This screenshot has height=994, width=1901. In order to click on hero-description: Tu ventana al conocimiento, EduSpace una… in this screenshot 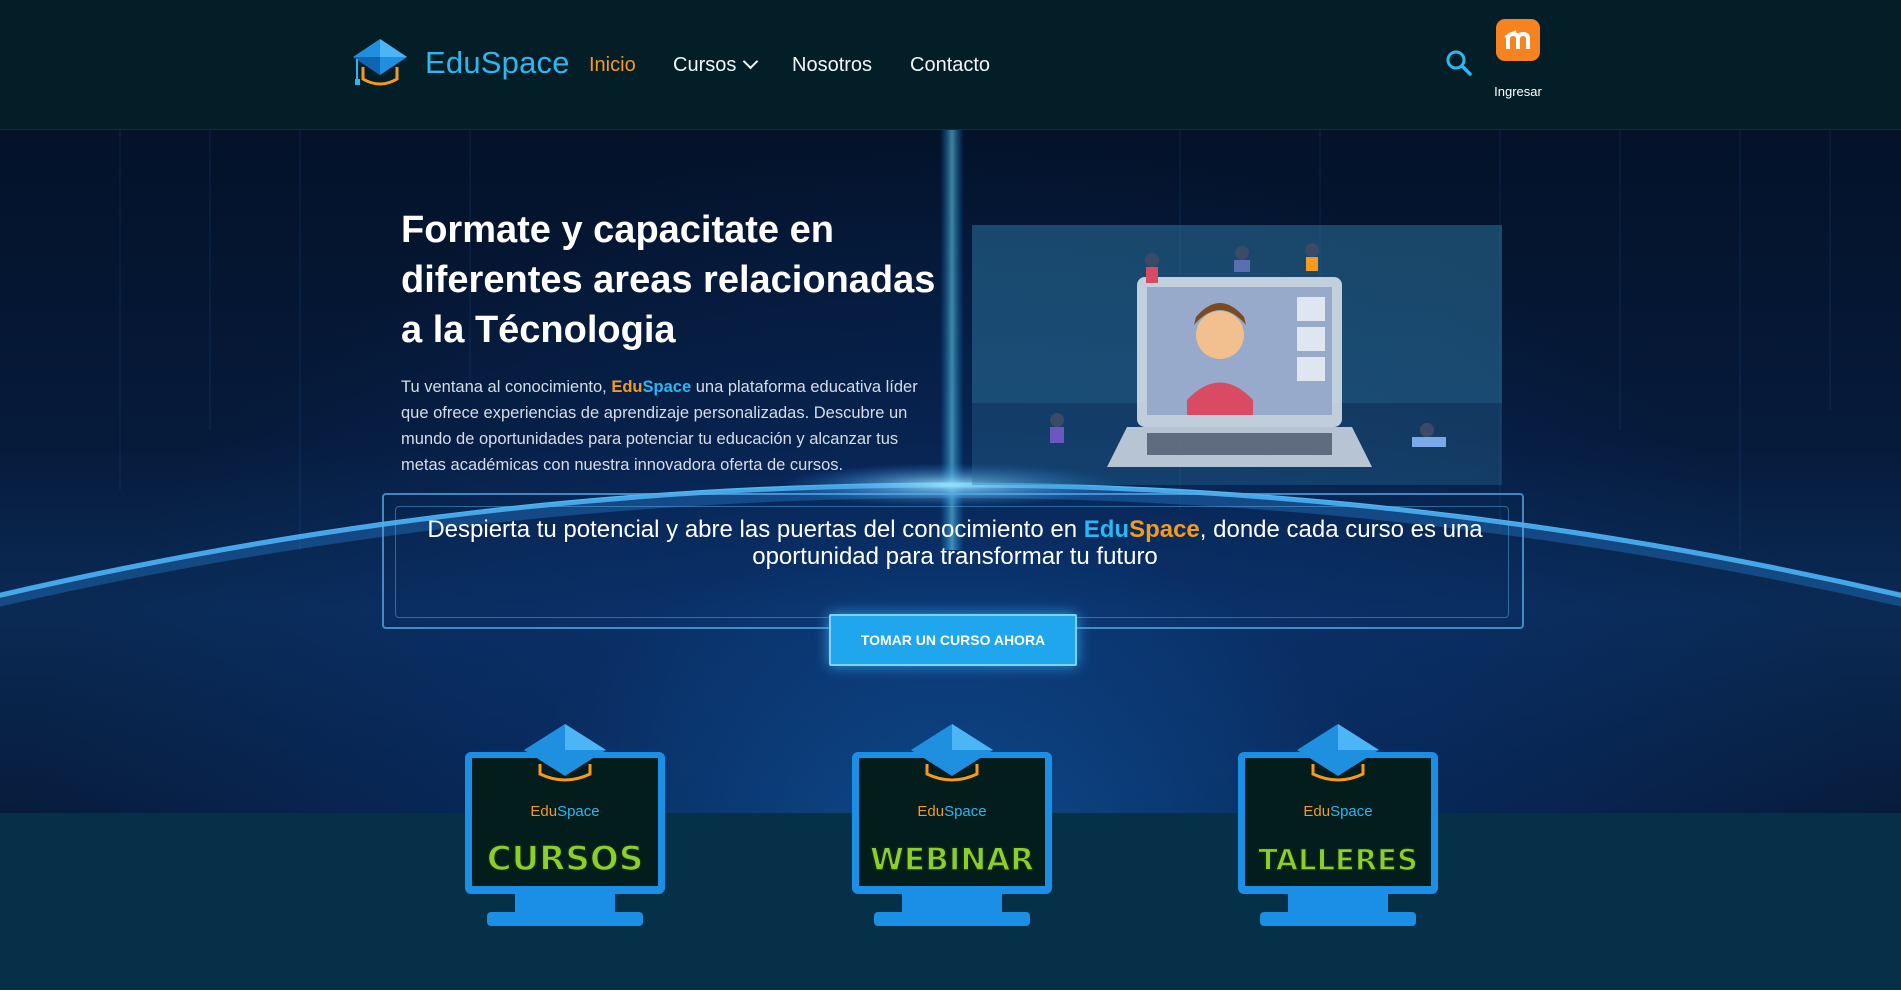, I will do `click(671, 426)`.